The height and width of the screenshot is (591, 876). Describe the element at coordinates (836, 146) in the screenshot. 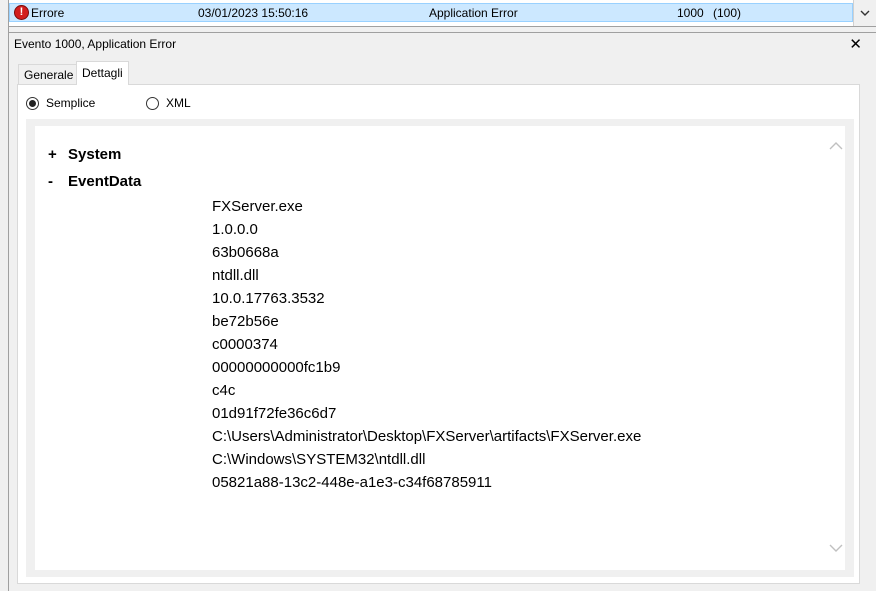

I see `chevron-up-icon` at that location.